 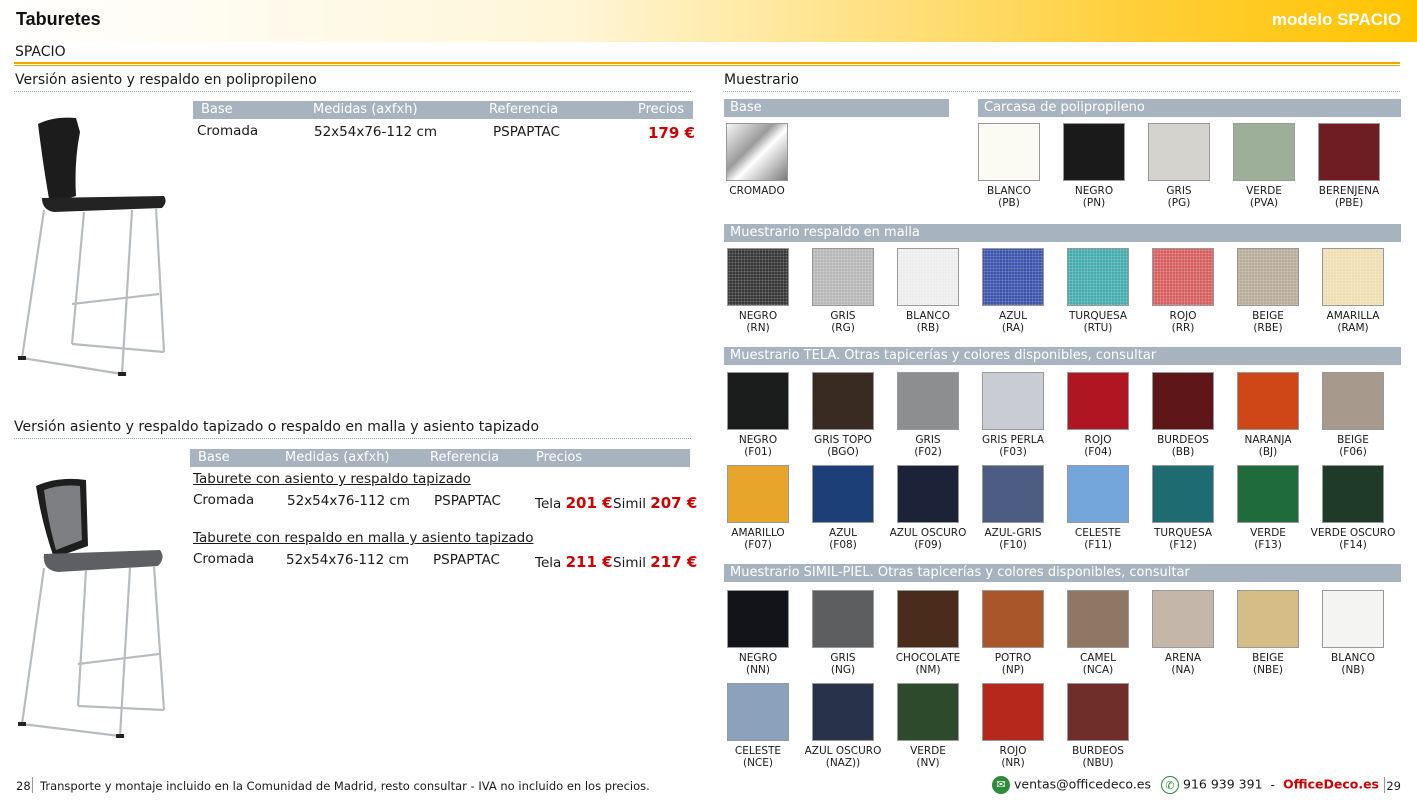 What do you see at coordinates (843, 751) in the screenshot?
I see `swatch-name: AZUL OSCURO` at bounding box center [843, 751].